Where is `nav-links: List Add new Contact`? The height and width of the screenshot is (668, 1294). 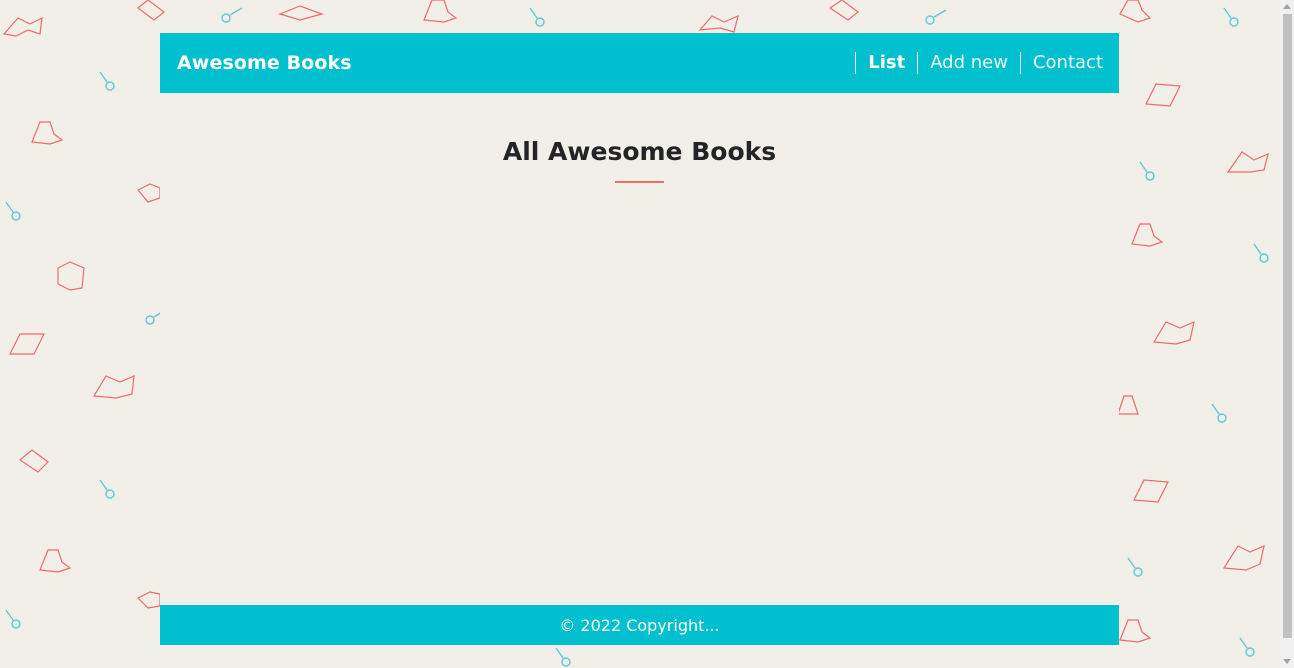
nav-links: List Add new Contact is located at coordinates (979, 63).